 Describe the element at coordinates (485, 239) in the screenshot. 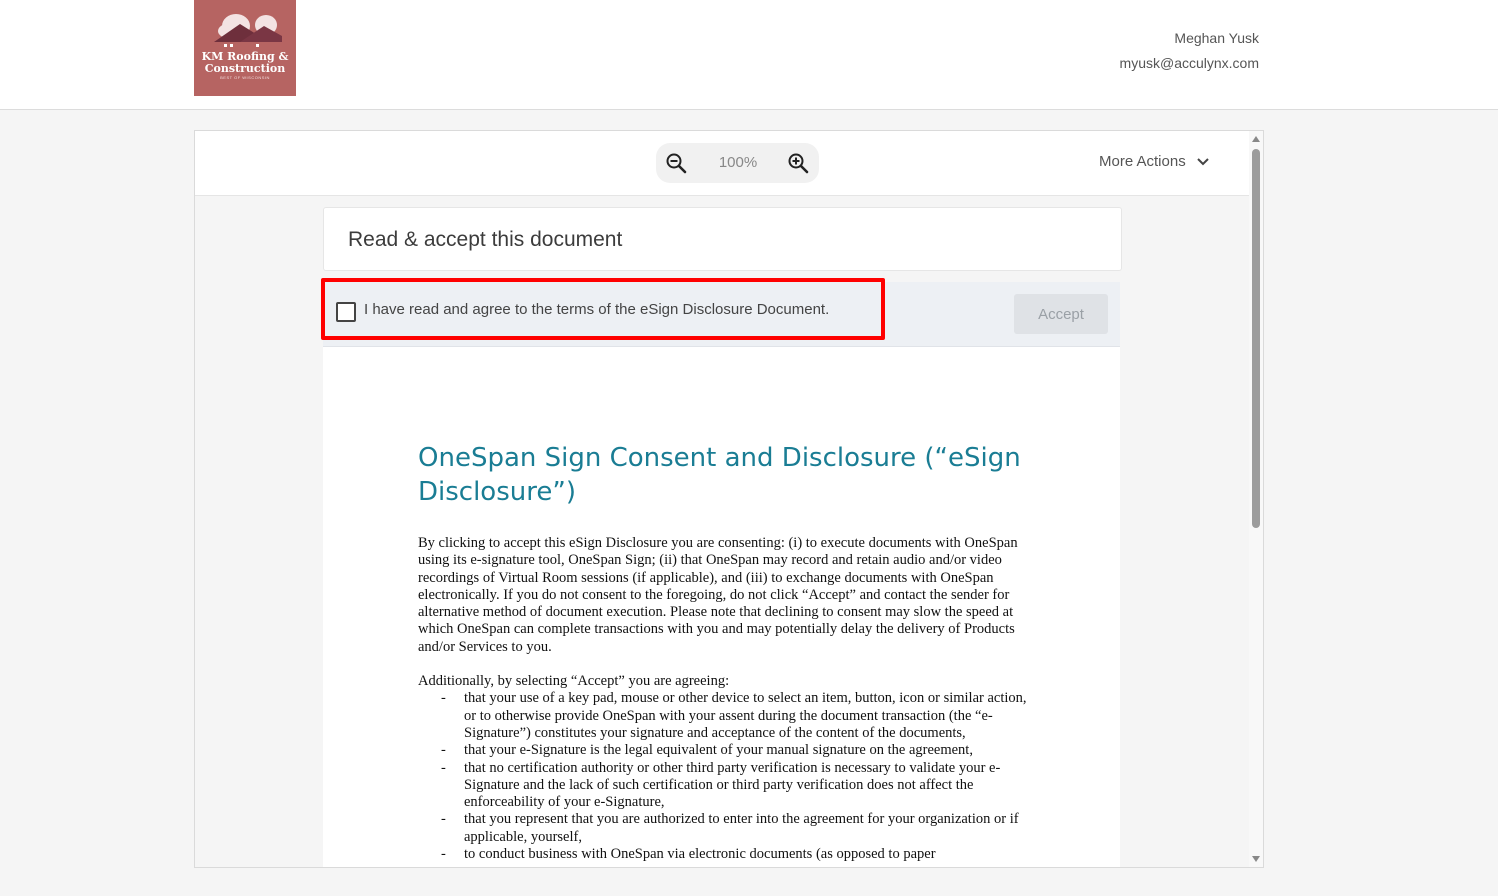

I see `card-title: Read & accept this document` at that location.